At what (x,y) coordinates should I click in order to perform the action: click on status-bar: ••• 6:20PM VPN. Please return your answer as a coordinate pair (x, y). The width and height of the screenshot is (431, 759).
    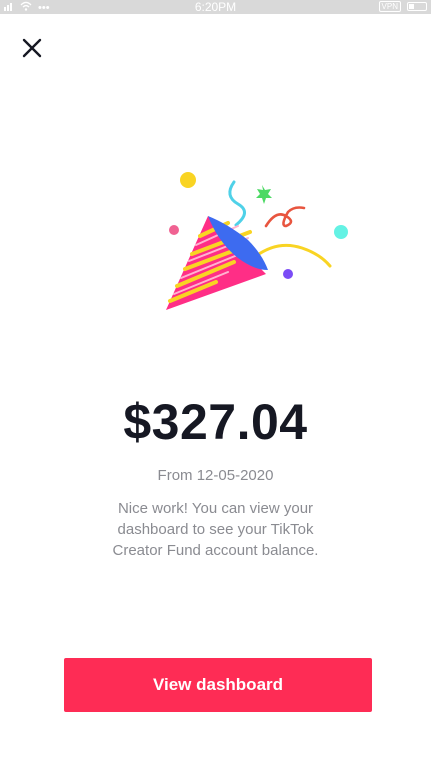
    Looking at the image, I should click on (215, 7).